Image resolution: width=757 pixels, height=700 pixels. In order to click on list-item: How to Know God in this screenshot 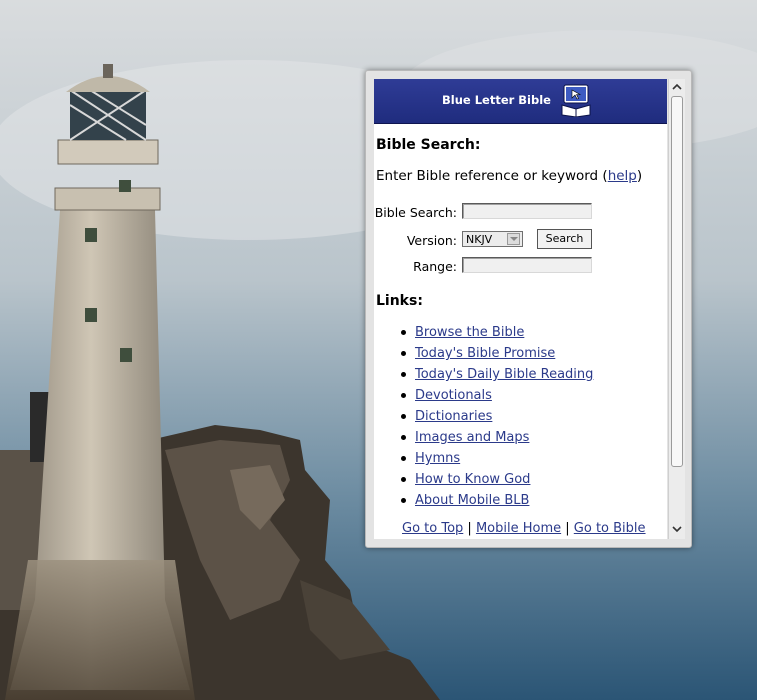, I will do `click(496, 479)`.